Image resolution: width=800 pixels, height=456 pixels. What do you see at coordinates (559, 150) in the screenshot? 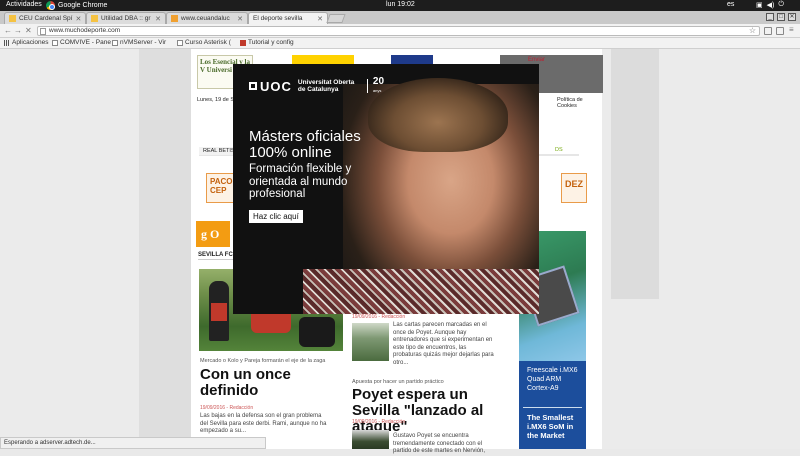
I see `nav-item-last: DS` at bounding box center [559, 150].